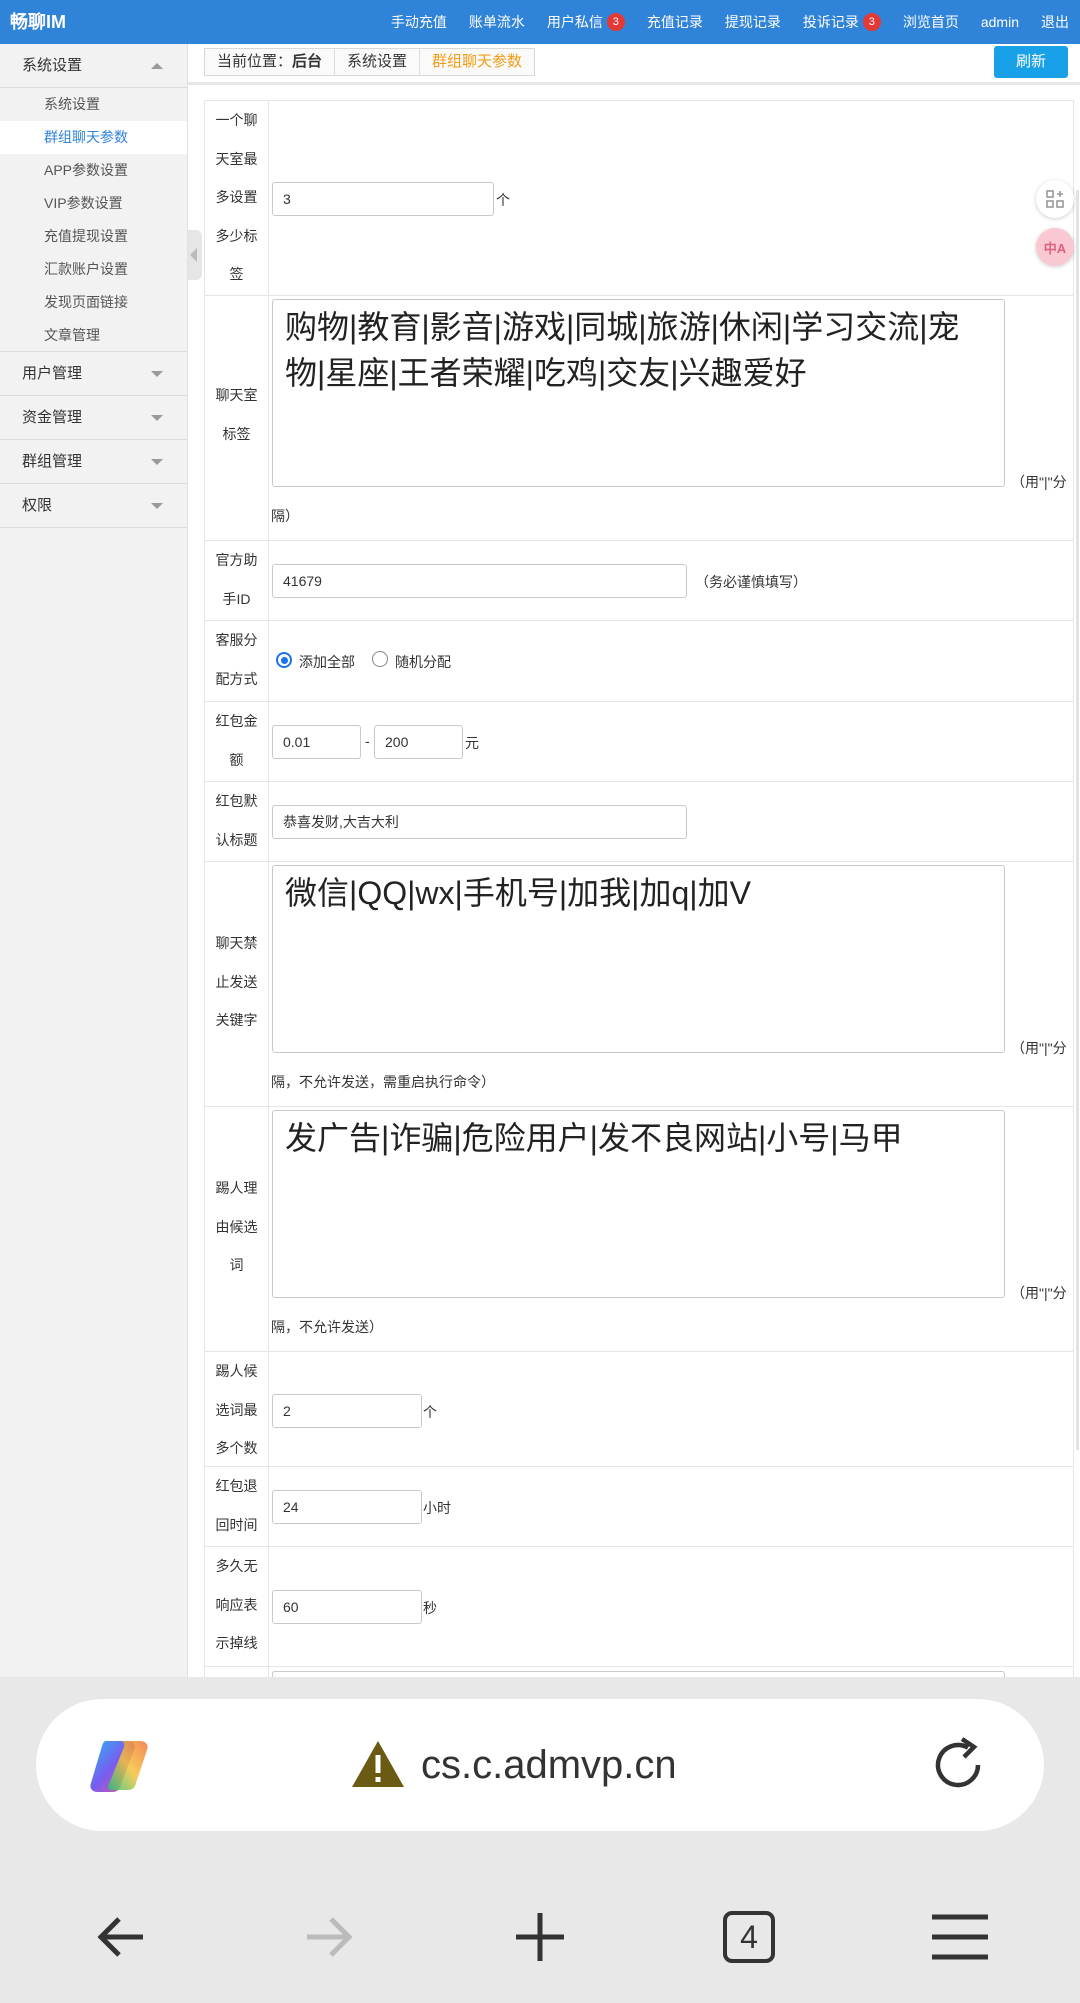 This screenshot has width=1080, height=2003. I want to click on field-label: 红包退回时间, so click(237, 1507).